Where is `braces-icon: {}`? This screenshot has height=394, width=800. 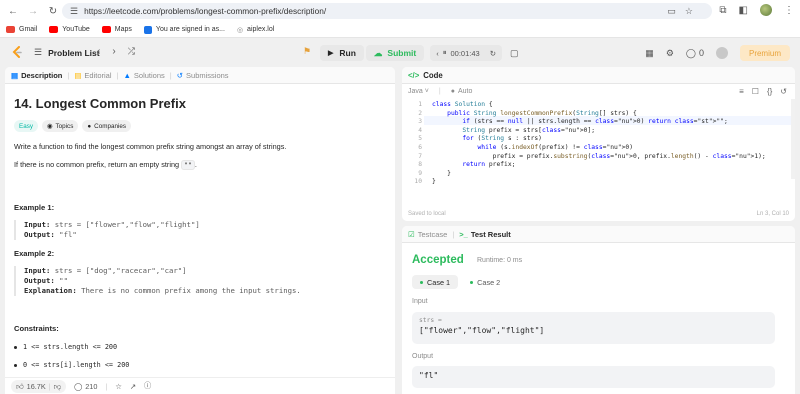 braces-icon: {} is located at coordinates (769, 91).